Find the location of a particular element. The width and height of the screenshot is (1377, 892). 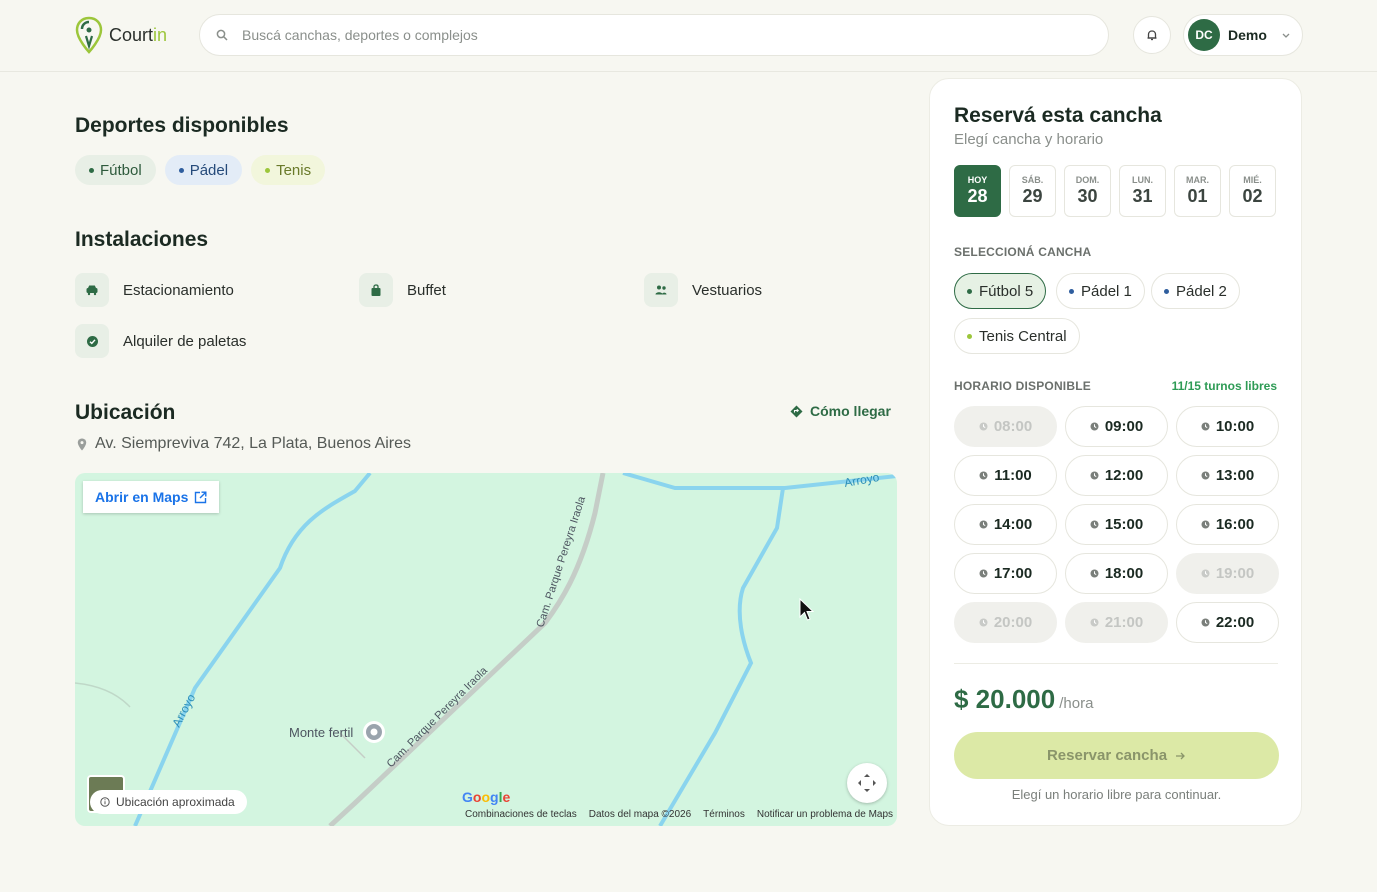

day-option: LUN. 31 is located at coordinates (1142, 191).